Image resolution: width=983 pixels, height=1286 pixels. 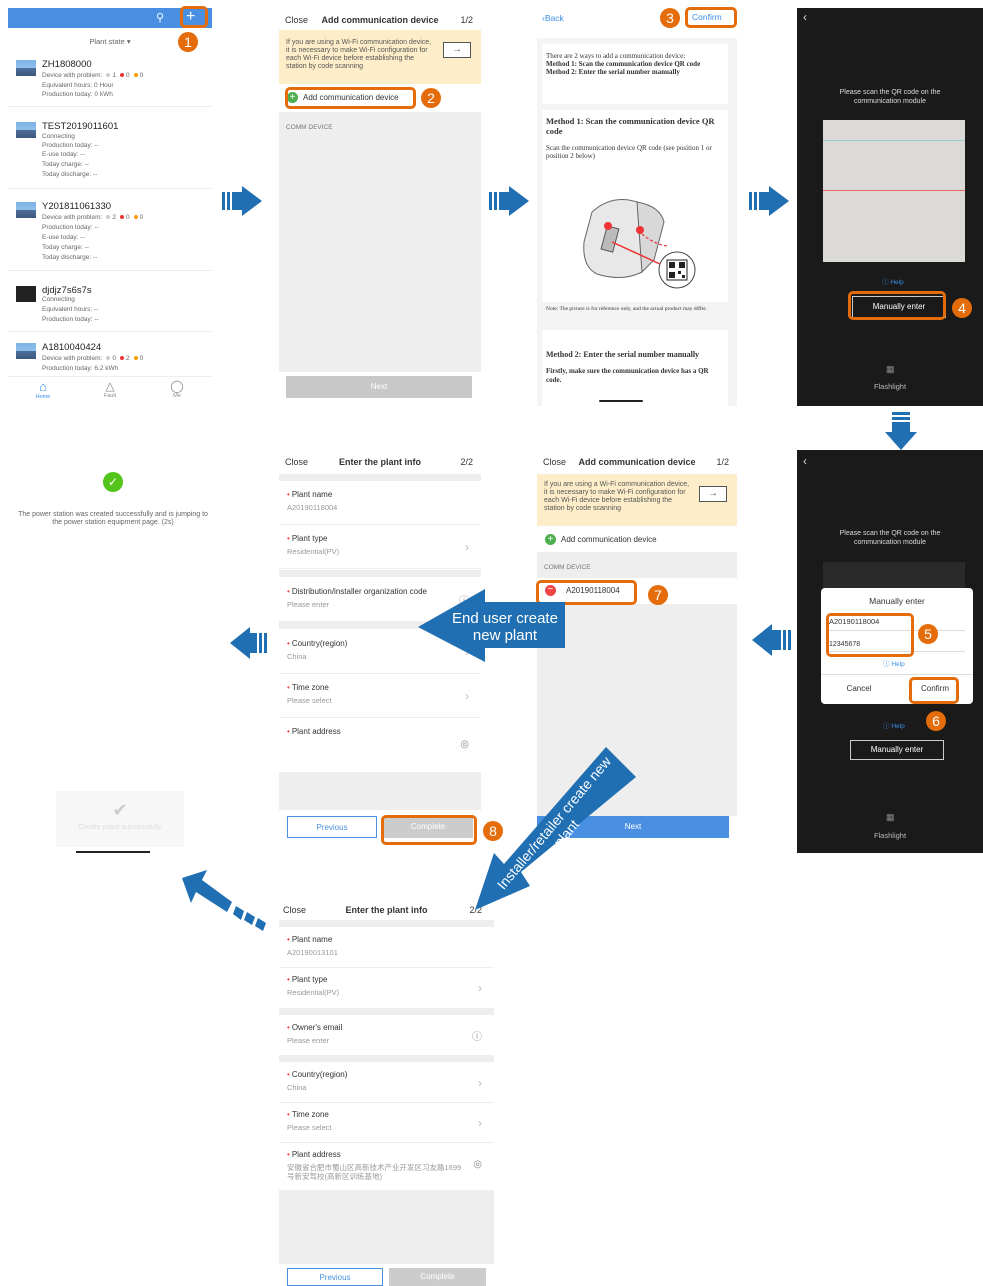 What do you see at coordinates (224, 900) in the screenshot?
I see `flow-arrow-diagonal` at bounding box center [224, 900].